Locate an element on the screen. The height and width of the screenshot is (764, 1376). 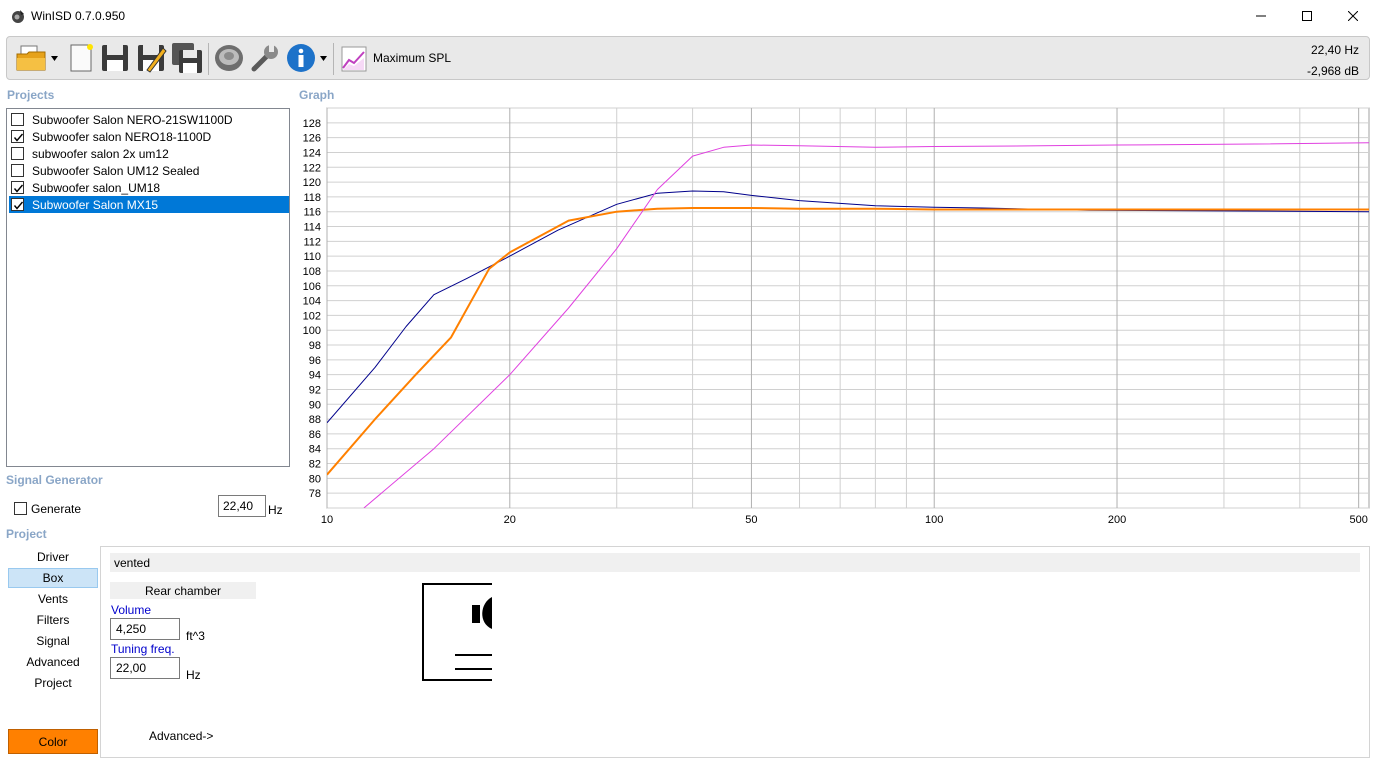
nav-signal: Signal is located at coordinates (53, 641).